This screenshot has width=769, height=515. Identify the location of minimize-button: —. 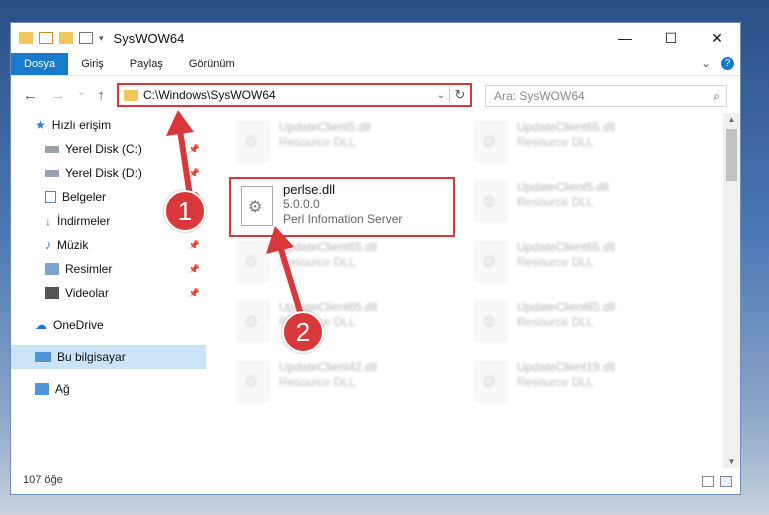
(625, 38).